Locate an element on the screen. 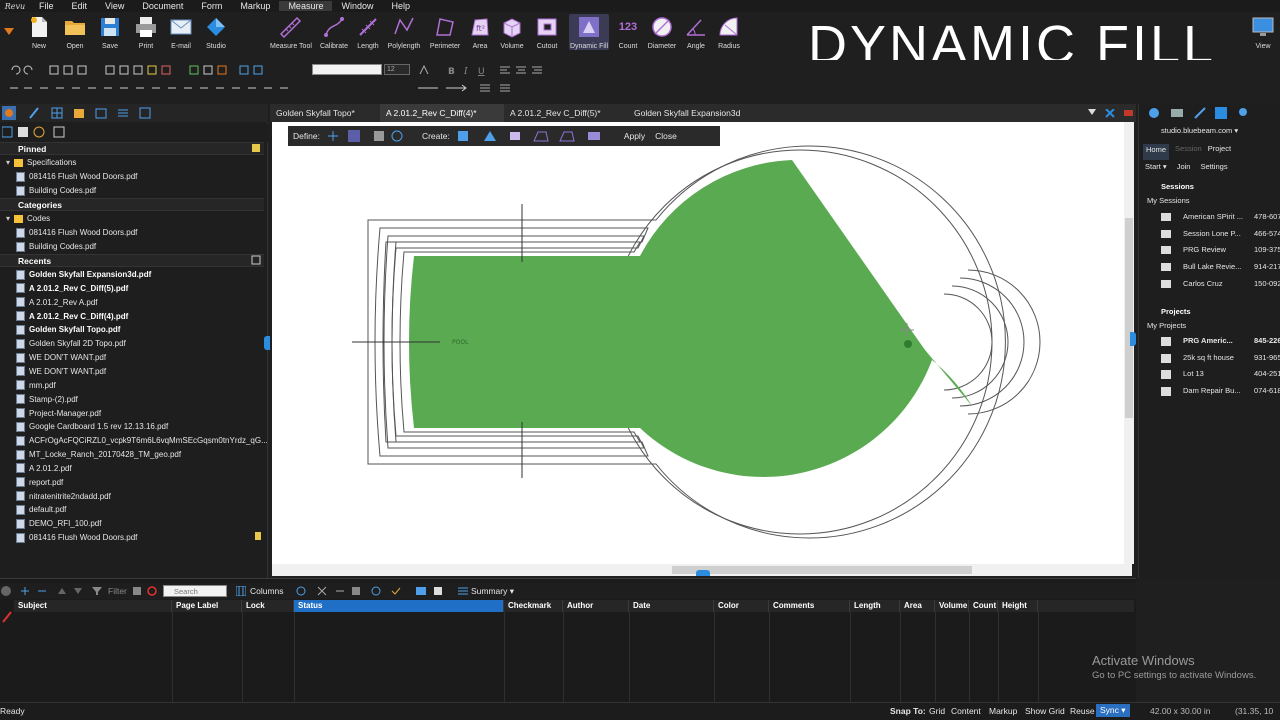  menu-measure: Measure is located at coordinates (306, 6).